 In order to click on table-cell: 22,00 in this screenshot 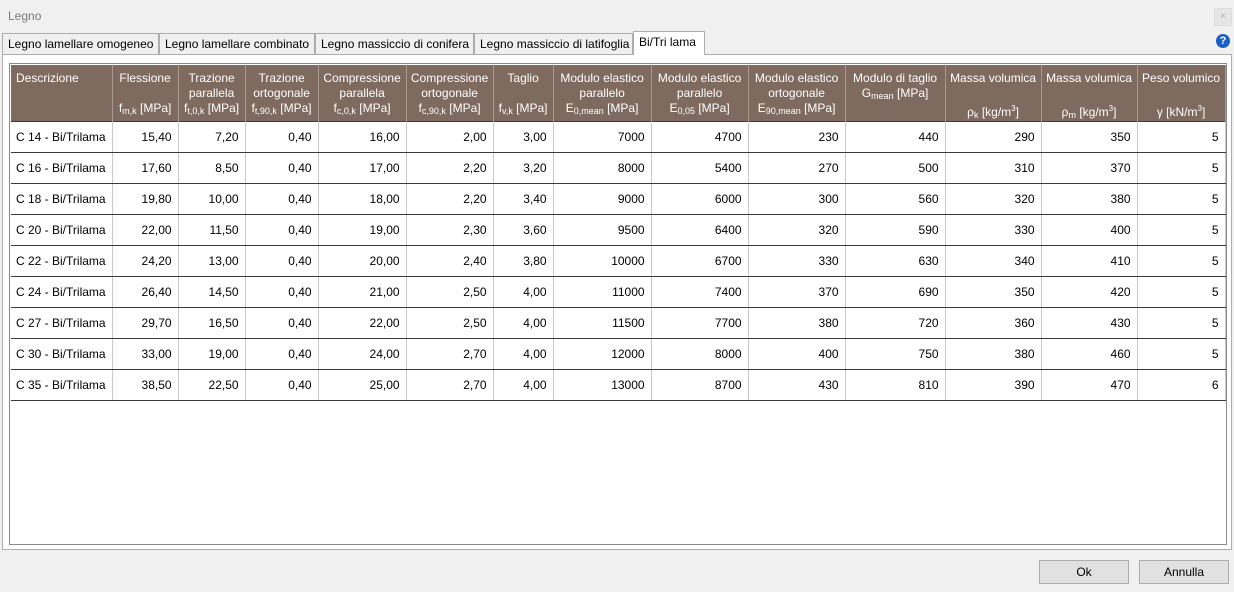, I will do `click(362, 323)`.